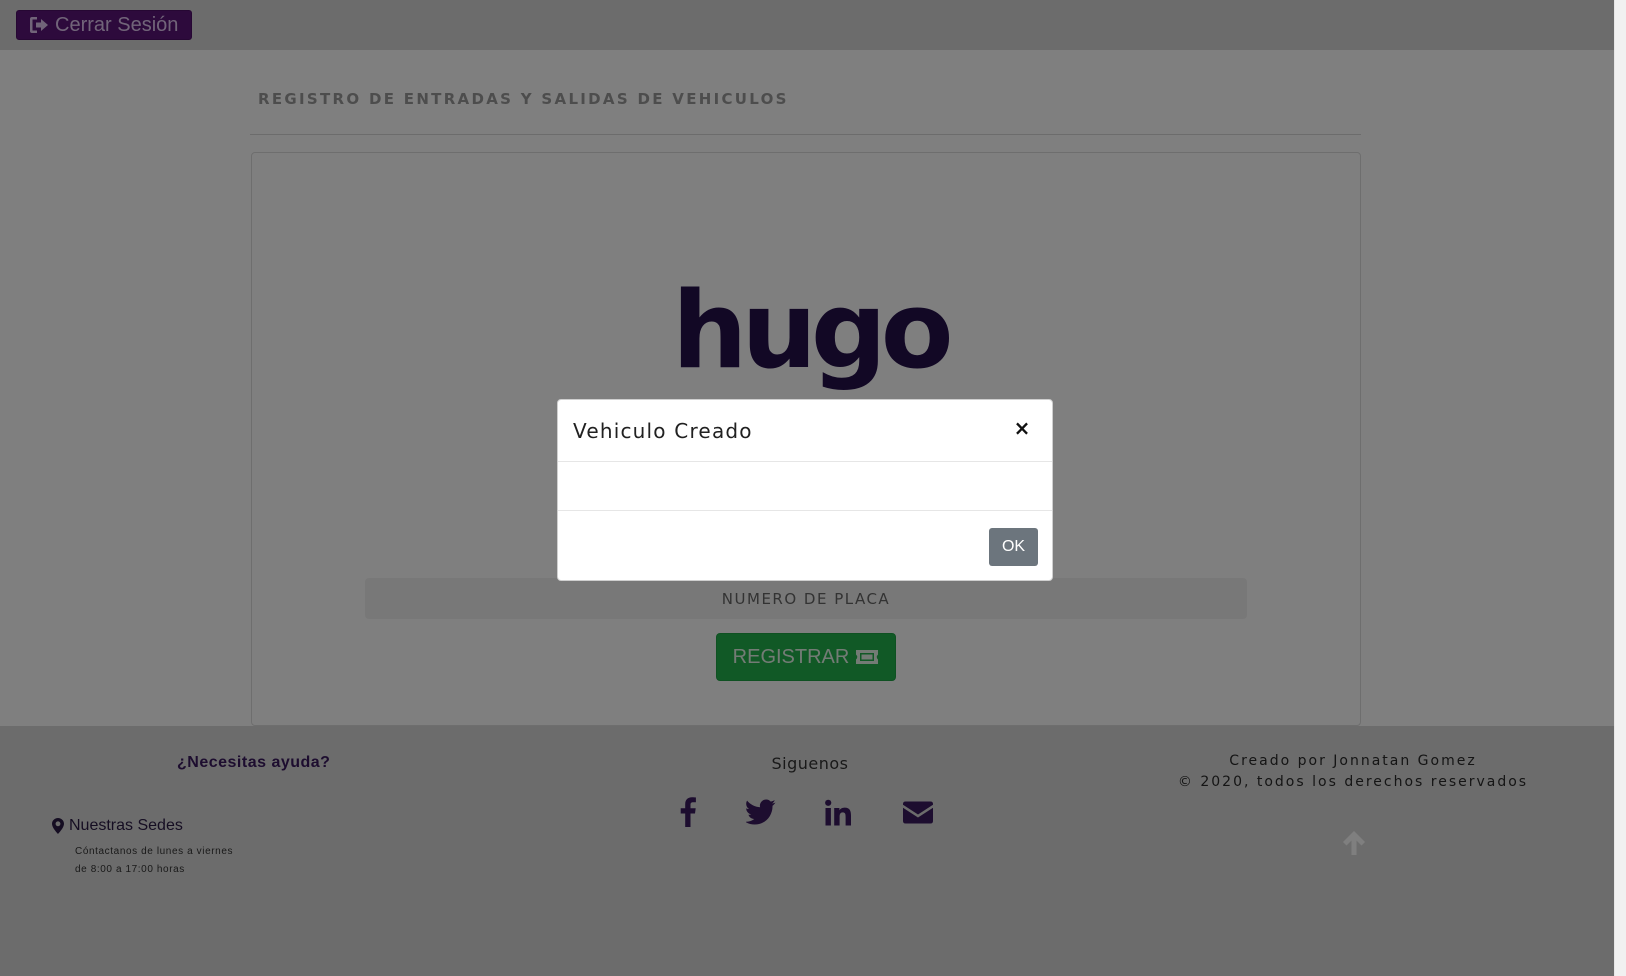 This screenshot has width=1626, height=976. I want to click on ok-button: OK, so click(1013, 547).